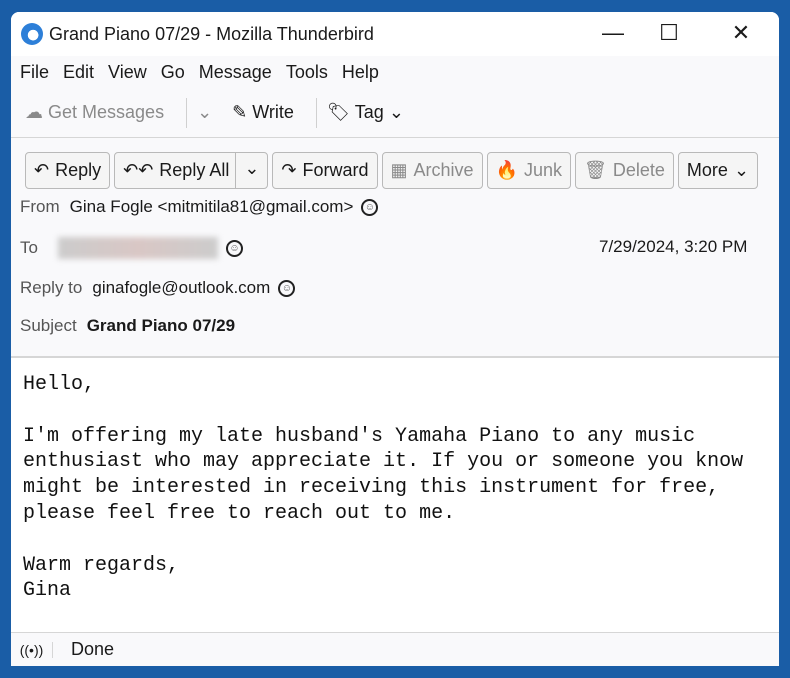 This screenshot has height=678, width=790. What do you see at coordinates (37, 112) in the screenshot?
I see `cloud-download-icon: ☁` at bounding box center [37, 112].